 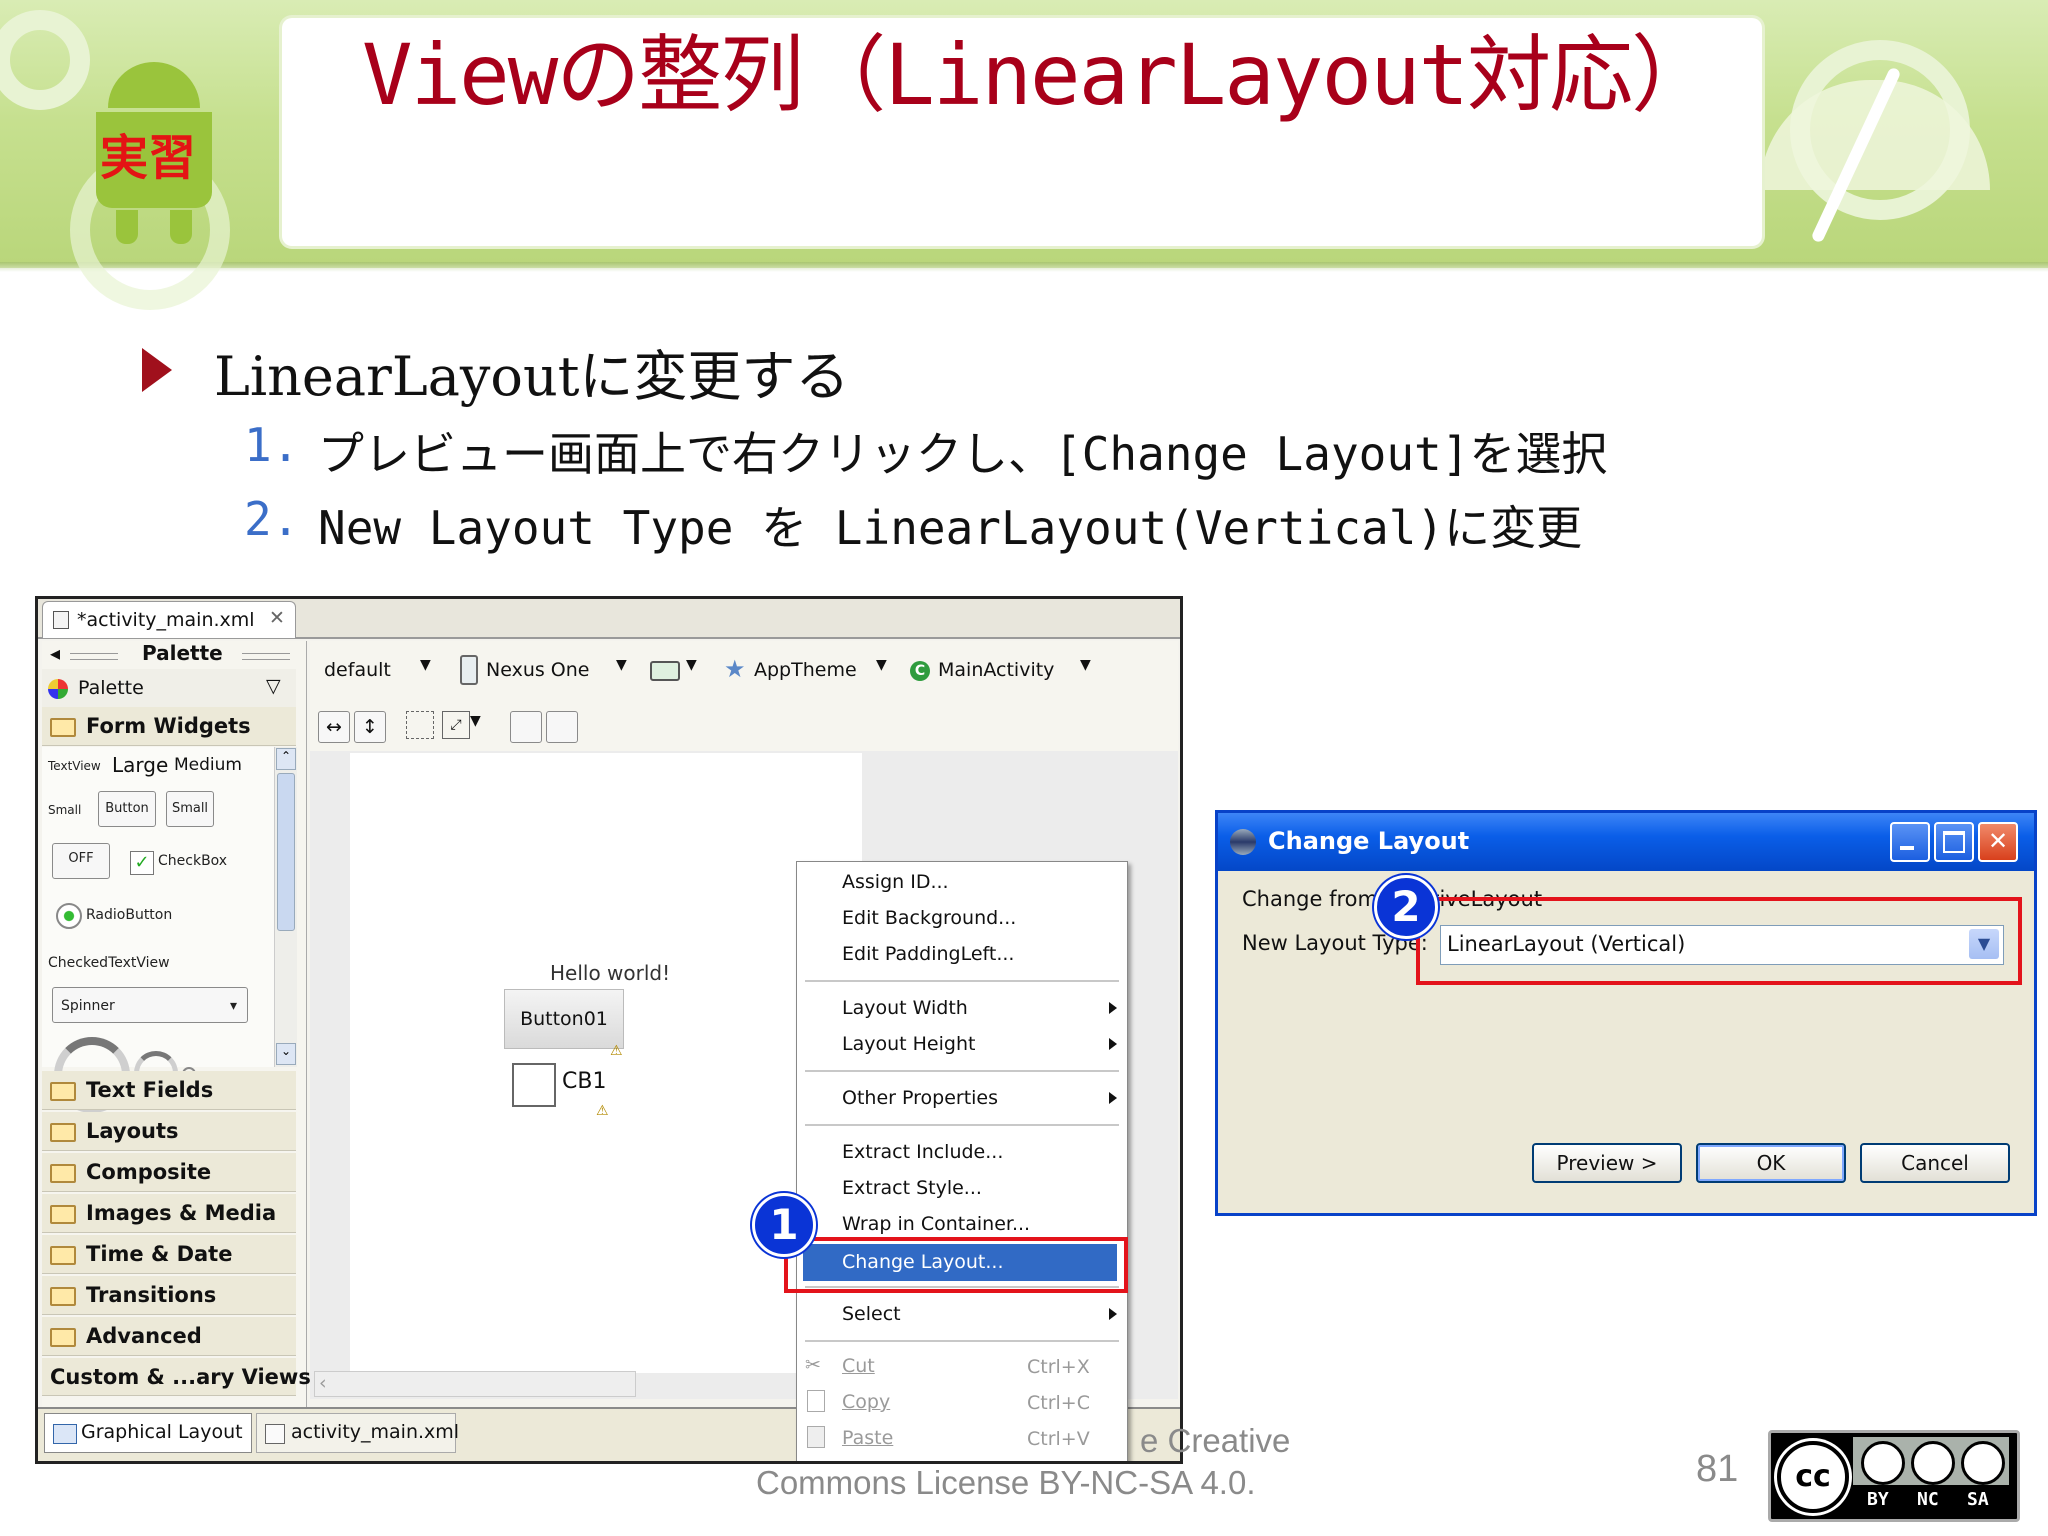 I want to click on cancel-button: Cancel, so click(x=1935, y=1163).